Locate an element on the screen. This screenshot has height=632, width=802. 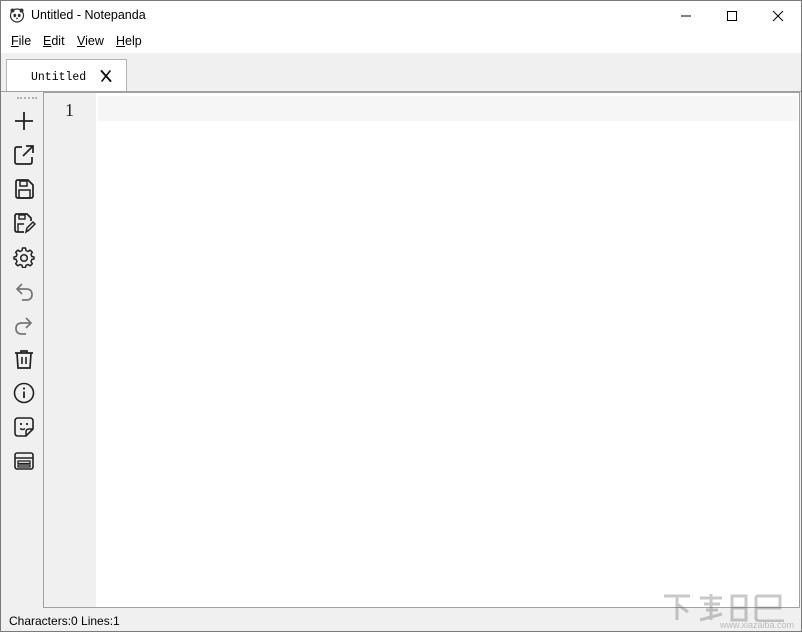
about-button is located at coordinates (24, 393).